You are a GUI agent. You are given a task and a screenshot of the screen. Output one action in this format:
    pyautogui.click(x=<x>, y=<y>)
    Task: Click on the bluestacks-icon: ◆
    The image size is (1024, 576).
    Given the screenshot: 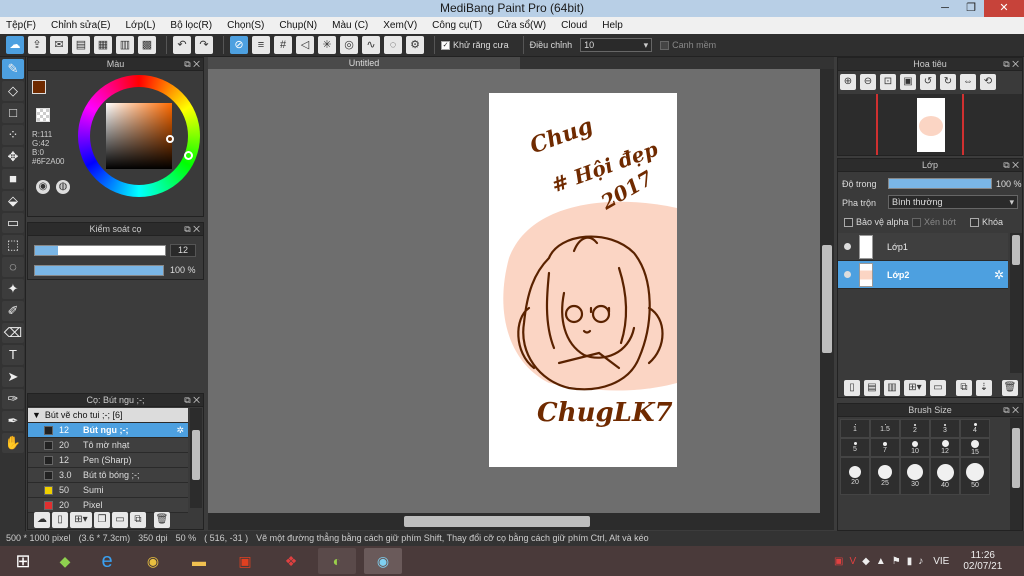 What is the action you would take?
    pyautogui.click(x=65, y=561)
    